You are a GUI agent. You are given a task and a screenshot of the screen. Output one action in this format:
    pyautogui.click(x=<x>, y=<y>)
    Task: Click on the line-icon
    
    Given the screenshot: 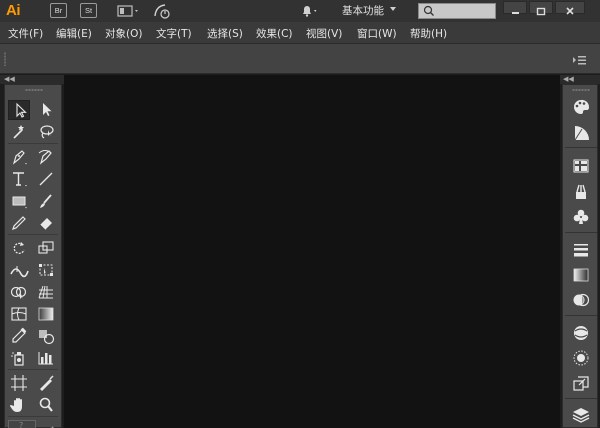 What is the action you would take?
    pyautogui.click(x=46, y=179)
    